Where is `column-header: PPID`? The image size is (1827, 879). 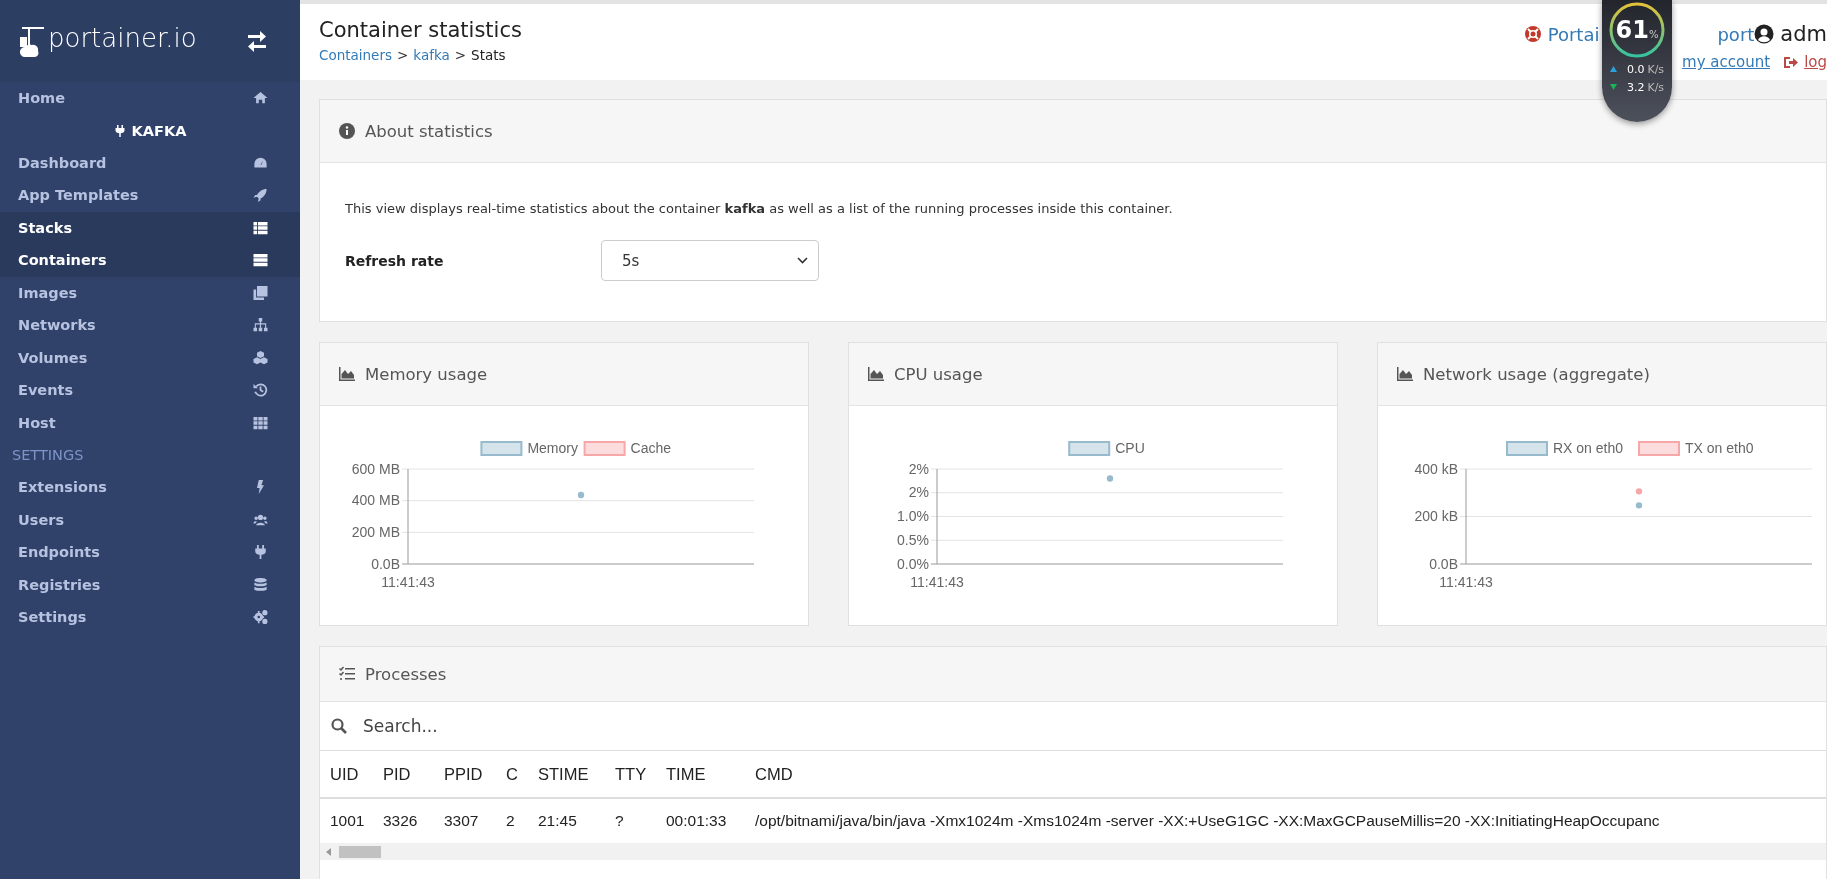 column-header: PPID is located at coordinates (475, 774).